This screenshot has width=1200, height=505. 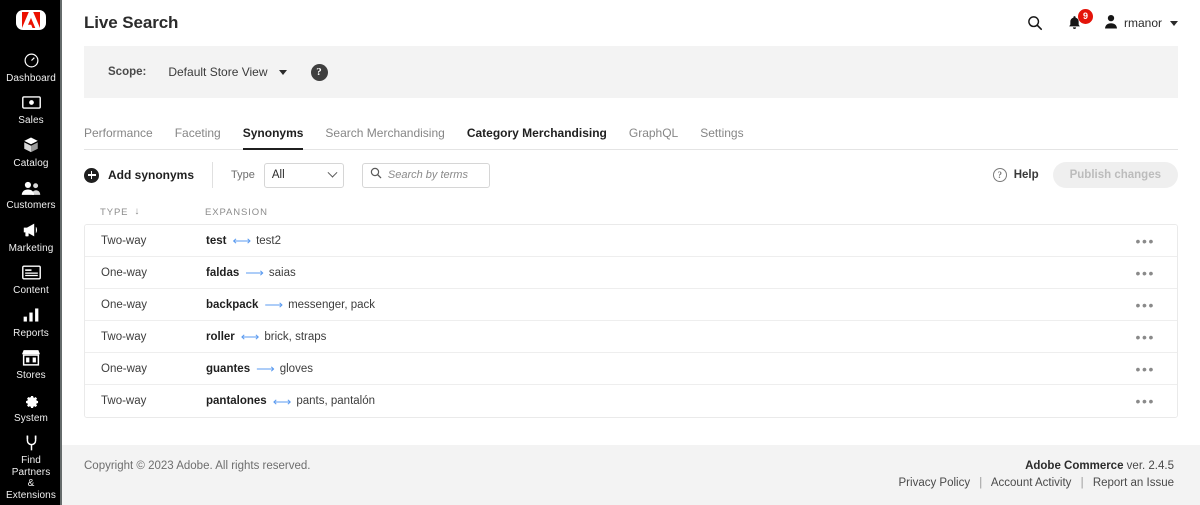 I want to click on table-row: Two-way pantalones ⟷ pants, pantalón •••, so click(x=631, y=401).